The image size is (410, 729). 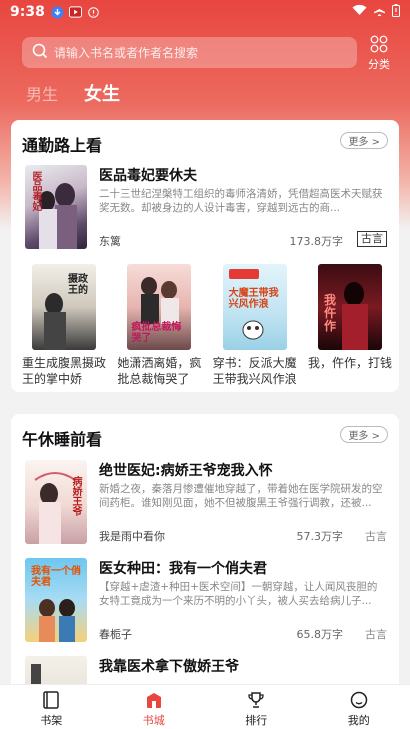 I want to click on nav-bookshelf: 书架, so click(x=51, y=707).